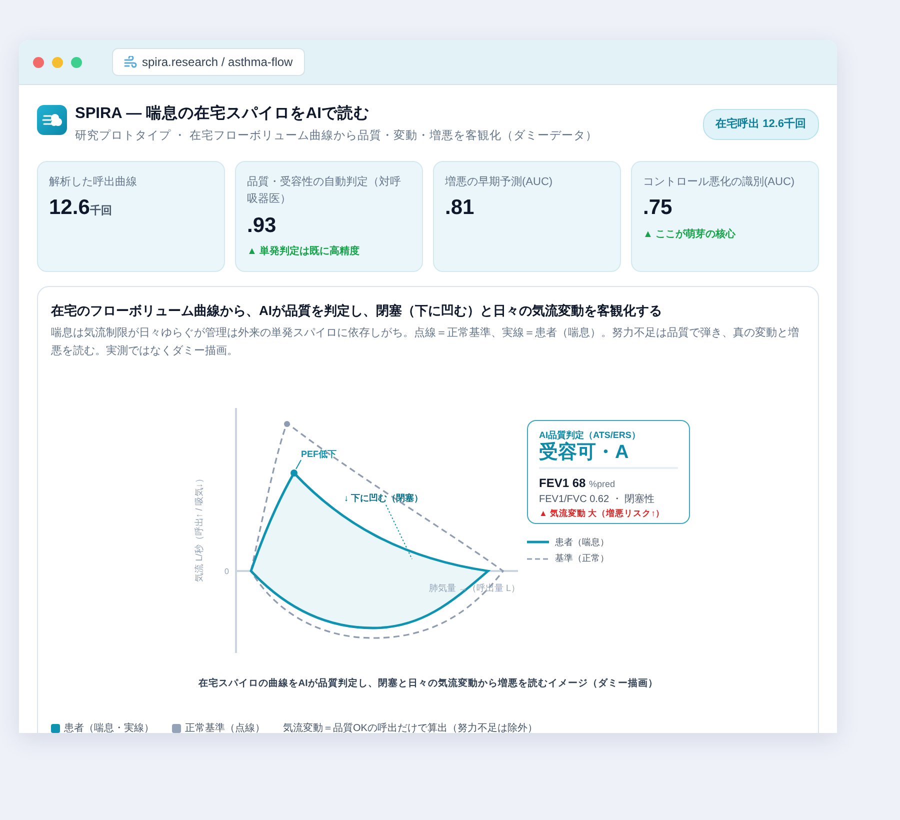 The height and width of the screenshot is (820, 900). What do you see at coordinates (460, 208) in the screenshot?
I see `stat-value: .81` at bounding box center [460, 208].